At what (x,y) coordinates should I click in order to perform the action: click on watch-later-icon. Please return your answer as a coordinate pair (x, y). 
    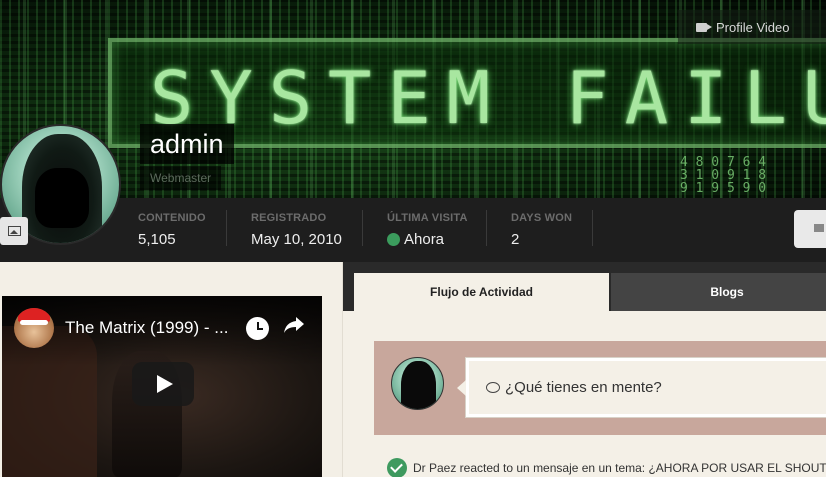
    Looking at the image, I should click on (257, 328).